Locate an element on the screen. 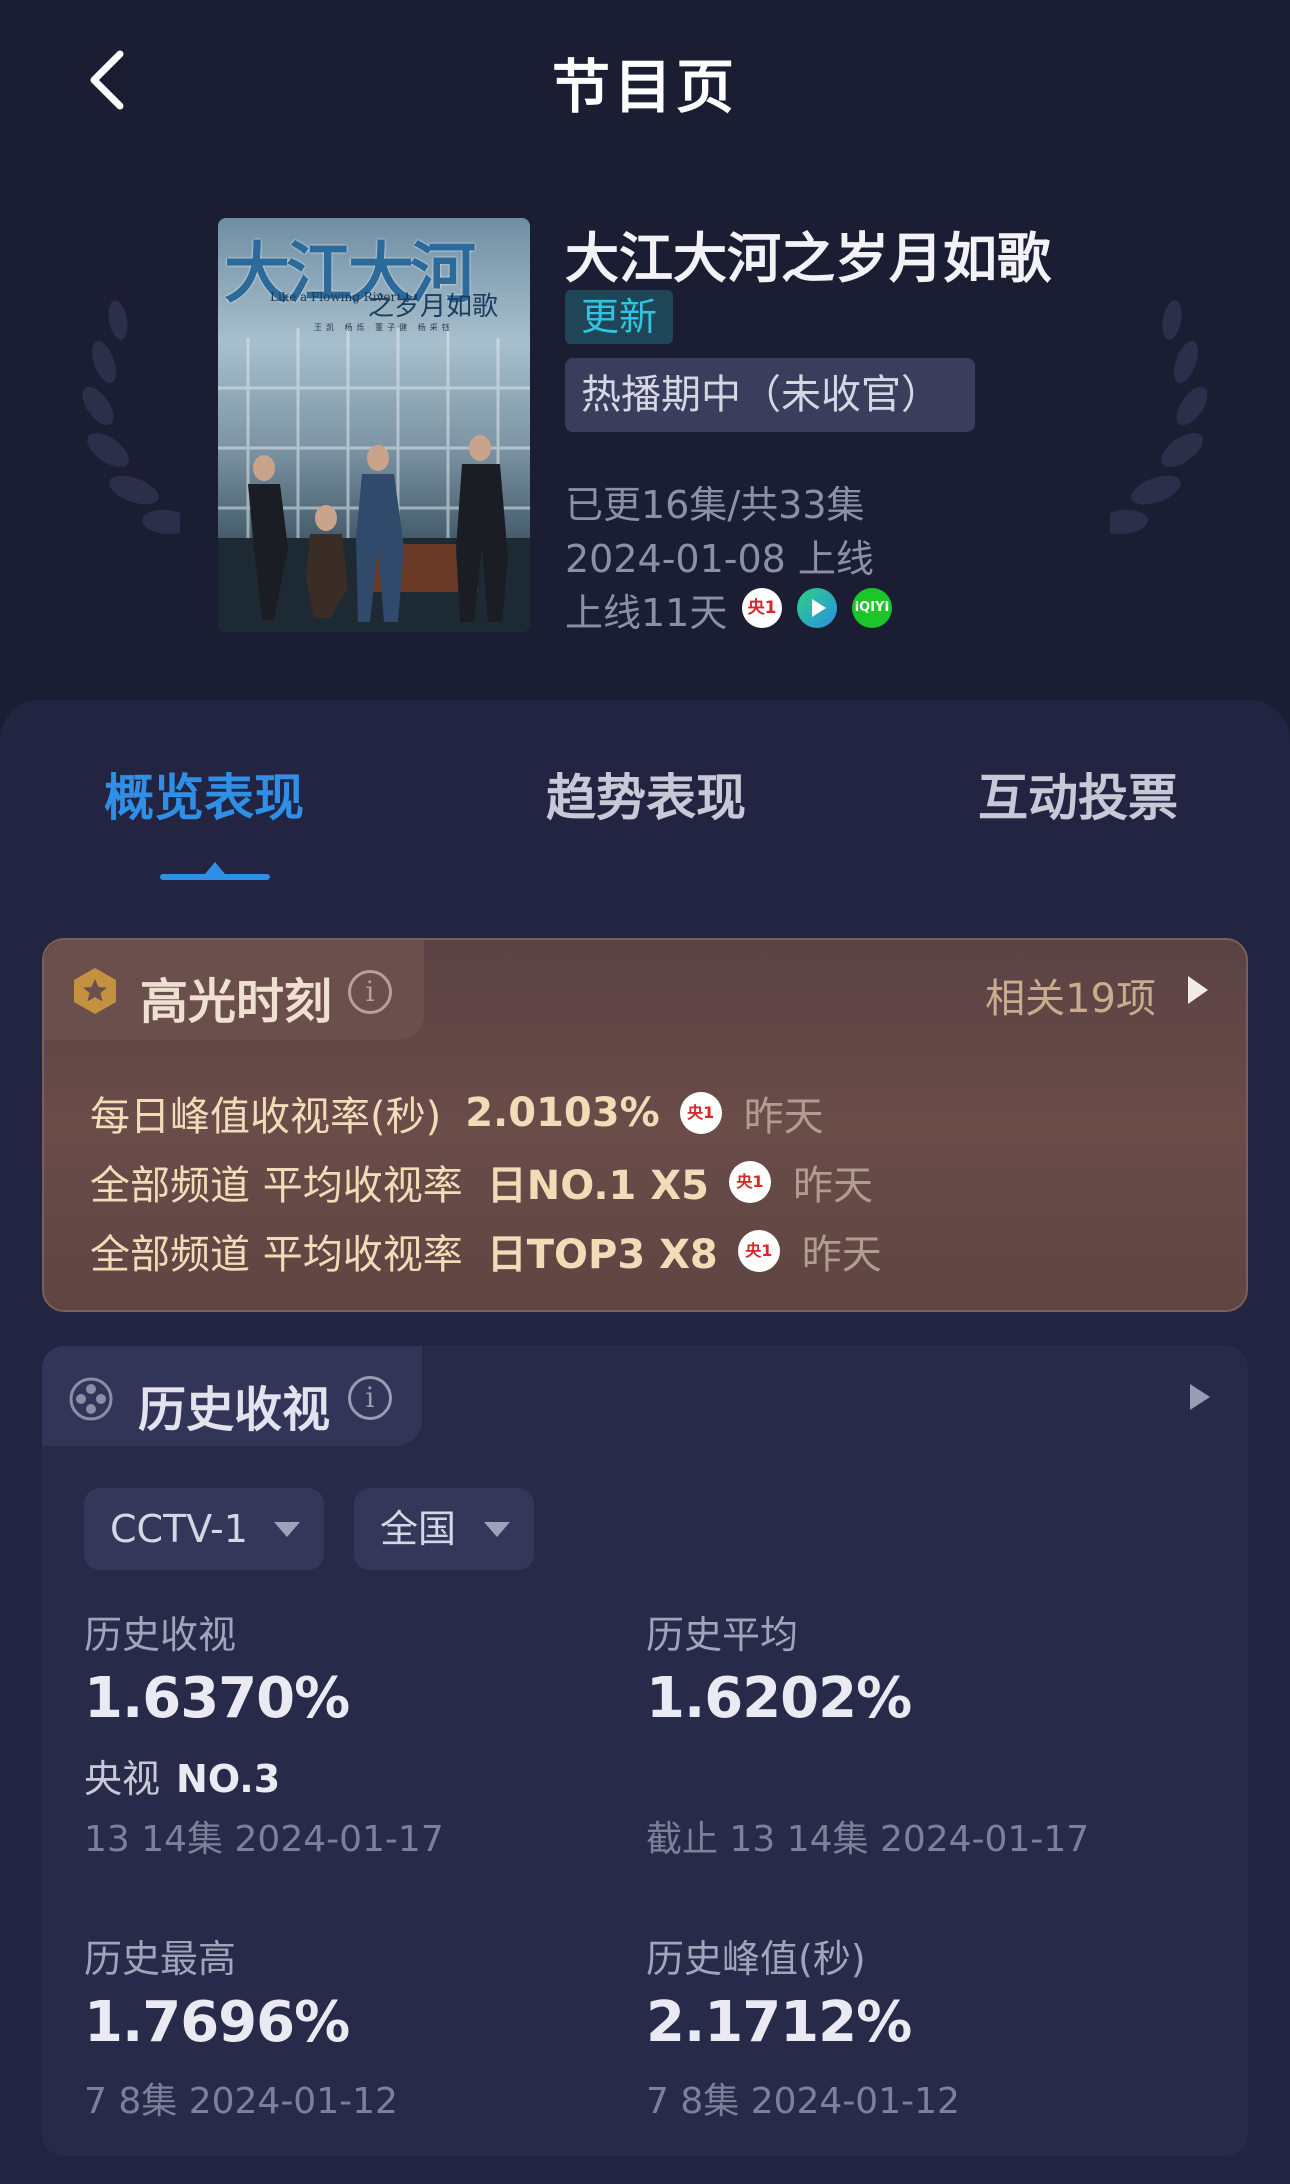  show-name: 大江大河之岁月如歌 is located at coordinates (808, 258).